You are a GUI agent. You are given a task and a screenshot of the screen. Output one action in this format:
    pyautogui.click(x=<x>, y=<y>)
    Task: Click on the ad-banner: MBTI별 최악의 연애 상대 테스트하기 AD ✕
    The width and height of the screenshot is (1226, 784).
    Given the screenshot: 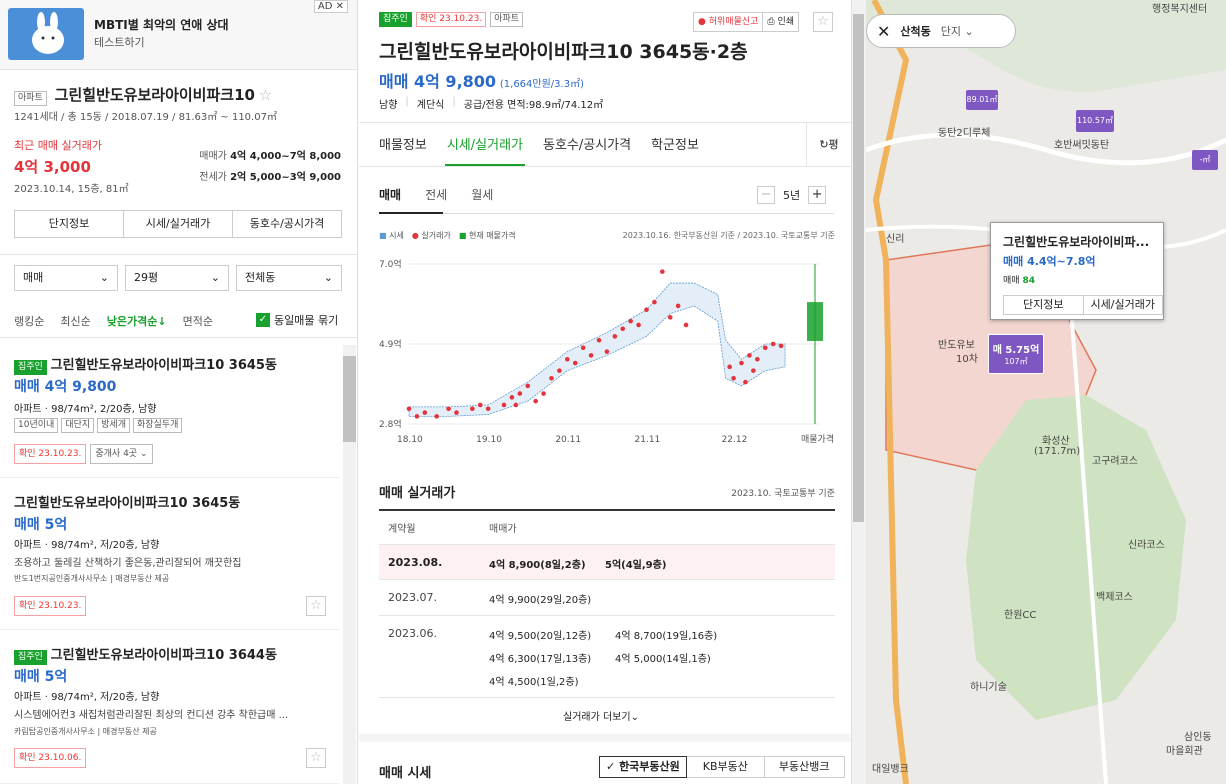 What is the action you would take?
    pyautogui.click(x=178, y=35)
    